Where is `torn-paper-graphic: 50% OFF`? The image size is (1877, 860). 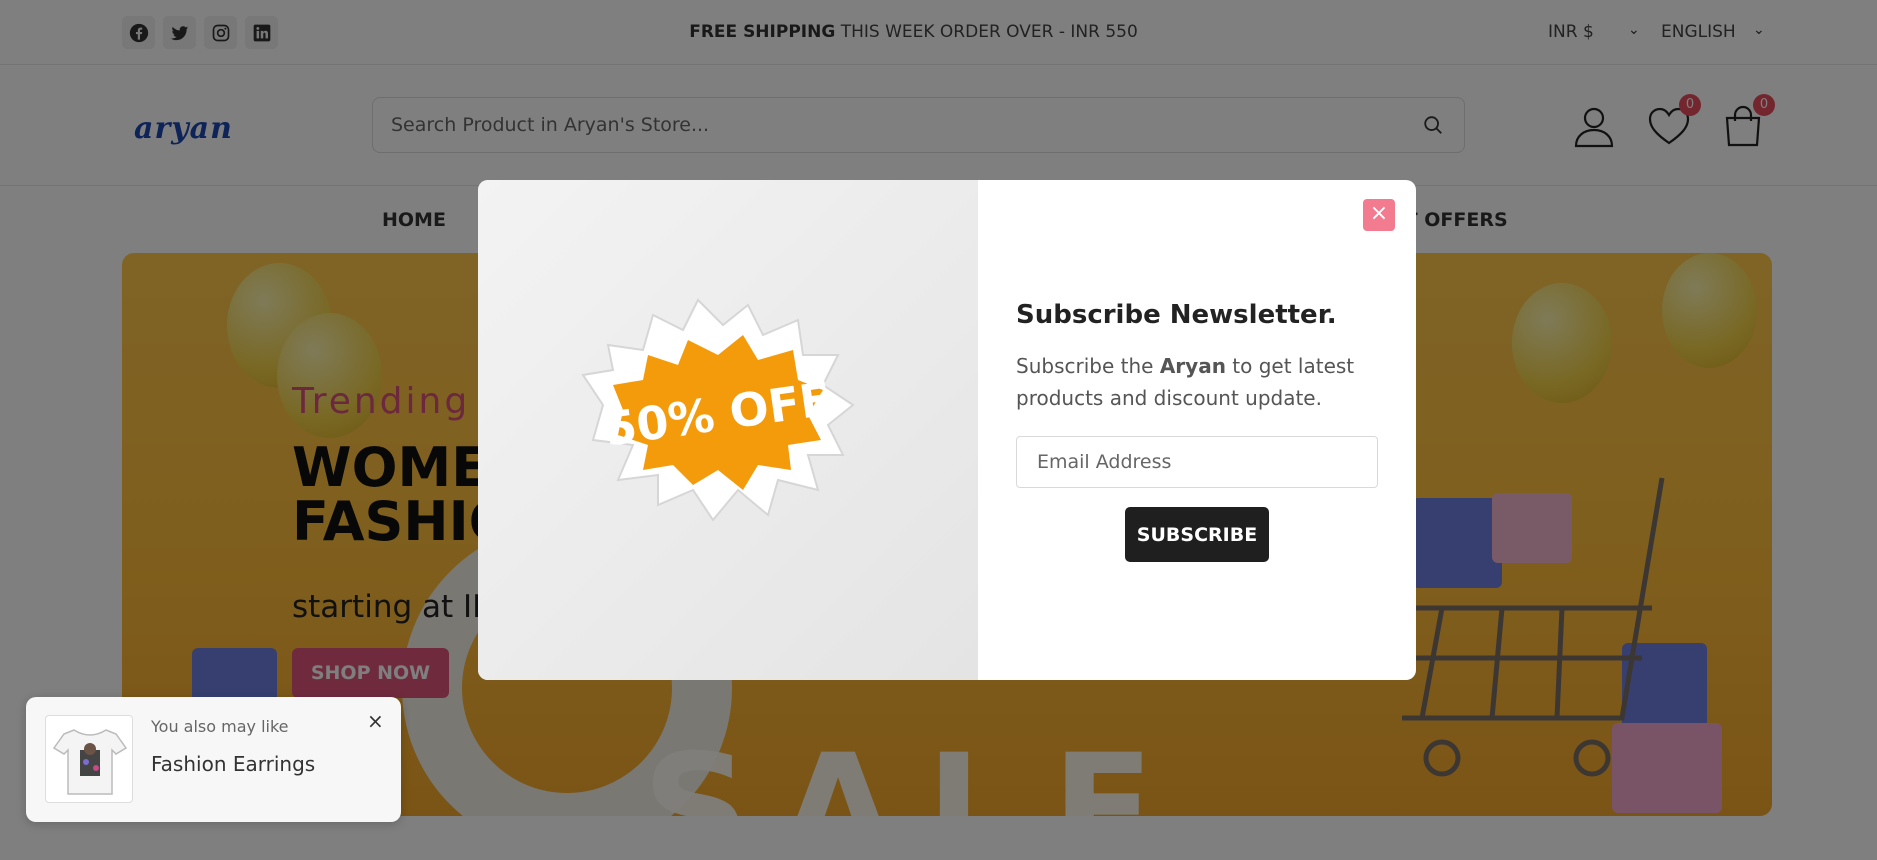
torn-paper-graphic: 50% OFF is located at coordinates (718, 410).